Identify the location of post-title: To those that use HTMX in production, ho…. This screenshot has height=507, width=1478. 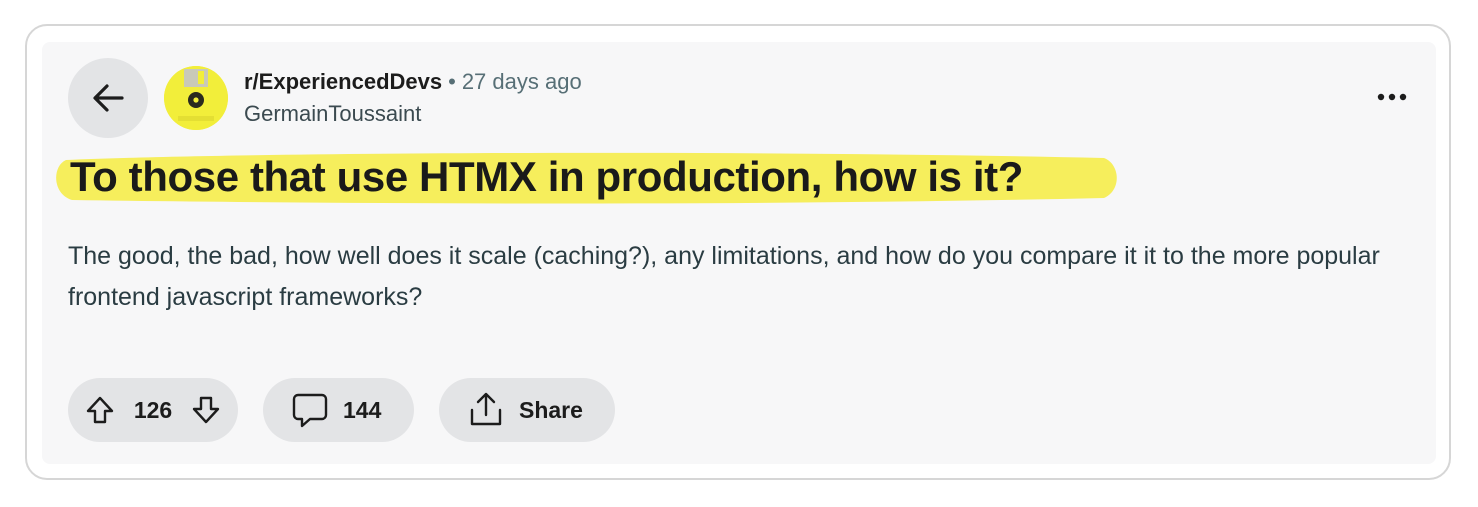
(546, 177).